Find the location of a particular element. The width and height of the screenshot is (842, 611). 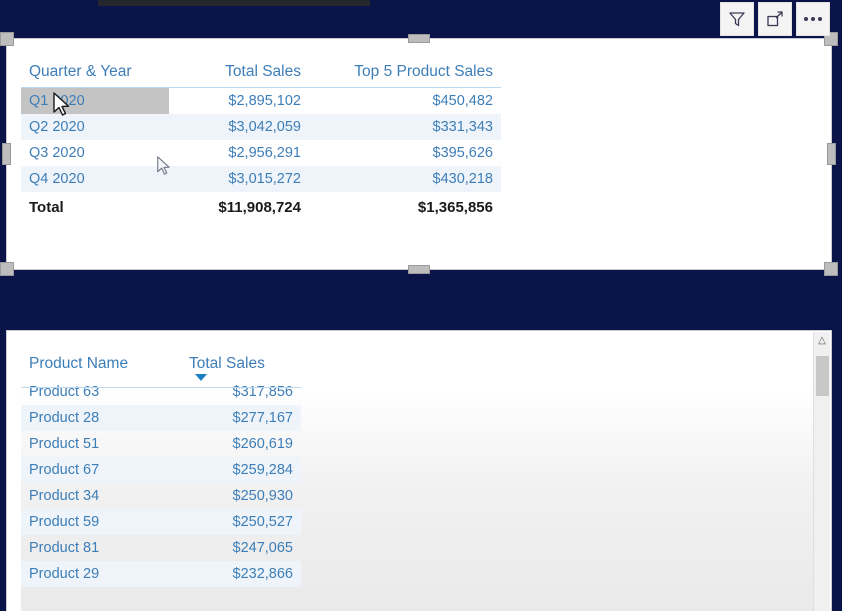

cell-total-sales: $259,284 is located at coordinates (241, 470).